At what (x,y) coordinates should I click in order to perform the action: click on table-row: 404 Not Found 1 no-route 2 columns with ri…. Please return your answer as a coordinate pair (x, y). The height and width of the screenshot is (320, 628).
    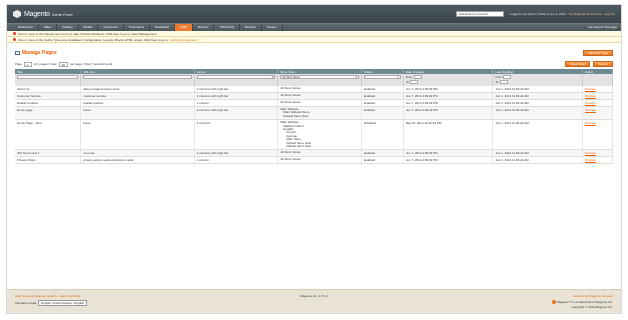
    Looking at the image, I should click on (314, 153).